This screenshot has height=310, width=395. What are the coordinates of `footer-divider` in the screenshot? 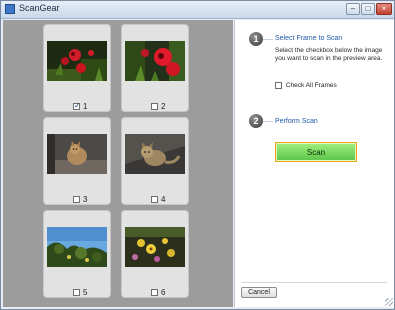 It's located at (314, 282).